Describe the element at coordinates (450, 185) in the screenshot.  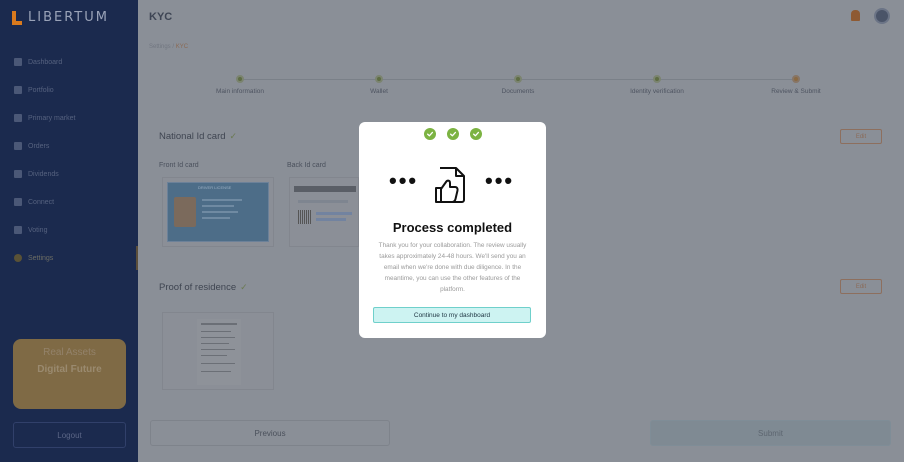
I see `document-thumbs-up-icon` at that location.